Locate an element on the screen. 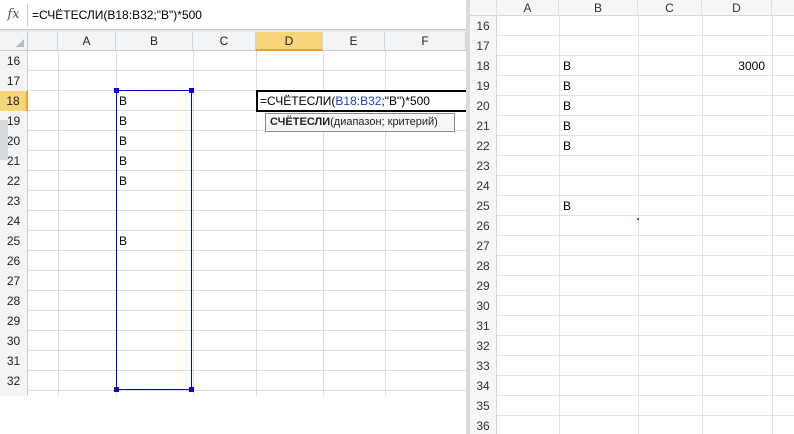 The height and width of the screenshot is (434, 794). column-header-e: E is located at coordinates (354, 41).